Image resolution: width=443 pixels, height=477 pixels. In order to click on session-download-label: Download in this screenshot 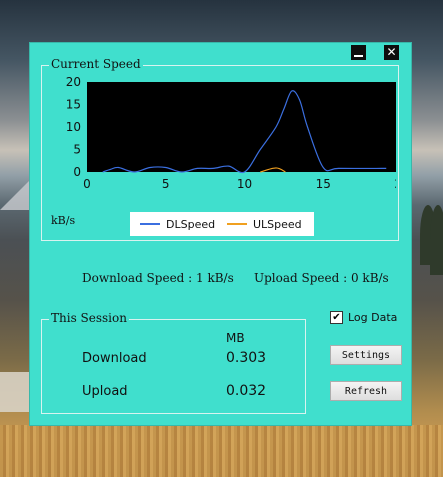, I will do `click(114, 358)`.